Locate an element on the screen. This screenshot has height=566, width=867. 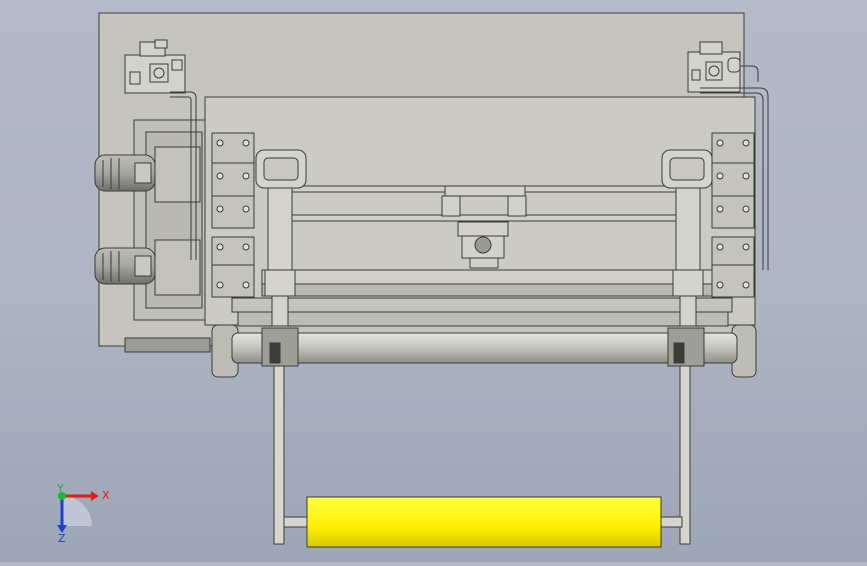
coordinate-triad: X Y Z is located at coordinates (83, 513).